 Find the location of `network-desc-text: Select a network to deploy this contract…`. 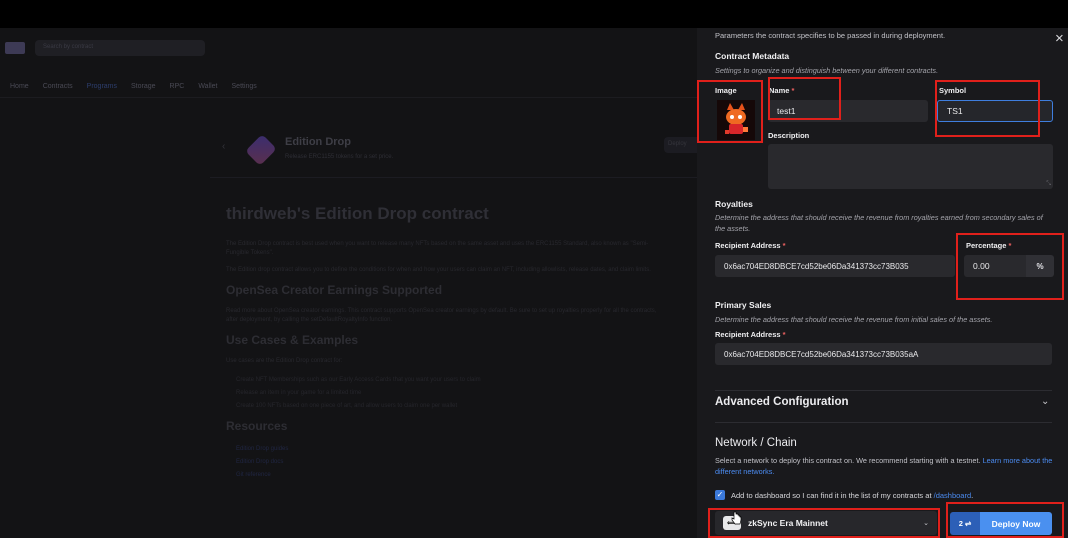

network-desc-text: Select a network to deploy this contract… is located at coordinates (848, 460).